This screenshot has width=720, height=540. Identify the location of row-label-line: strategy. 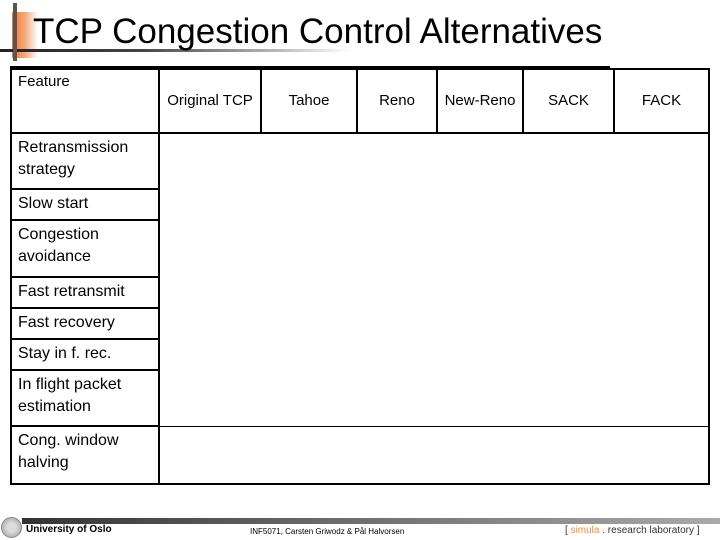
(46, 169).